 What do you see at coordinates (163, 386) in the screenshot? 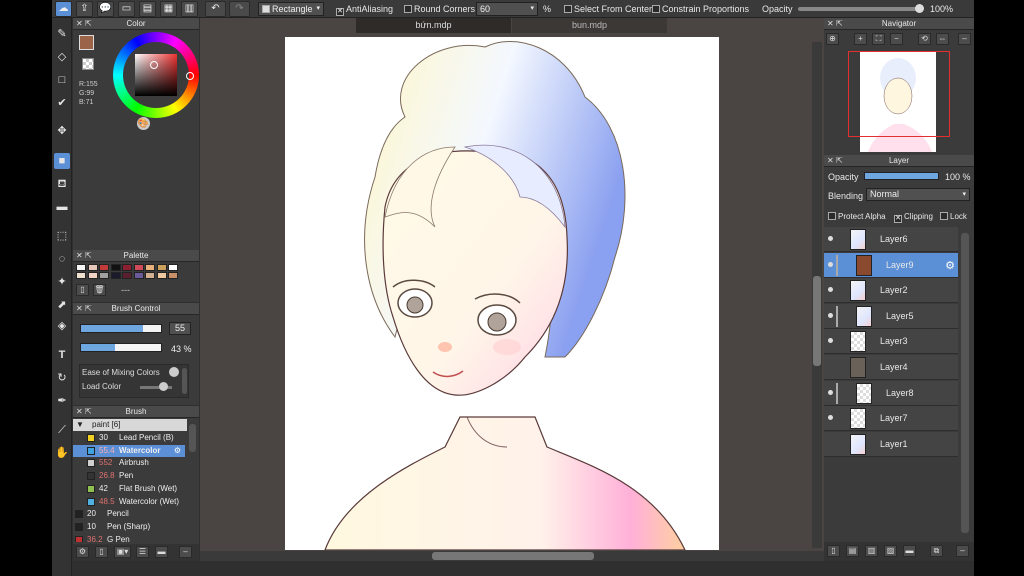
I see `load-color-knob` at bounding box center [163, 386].